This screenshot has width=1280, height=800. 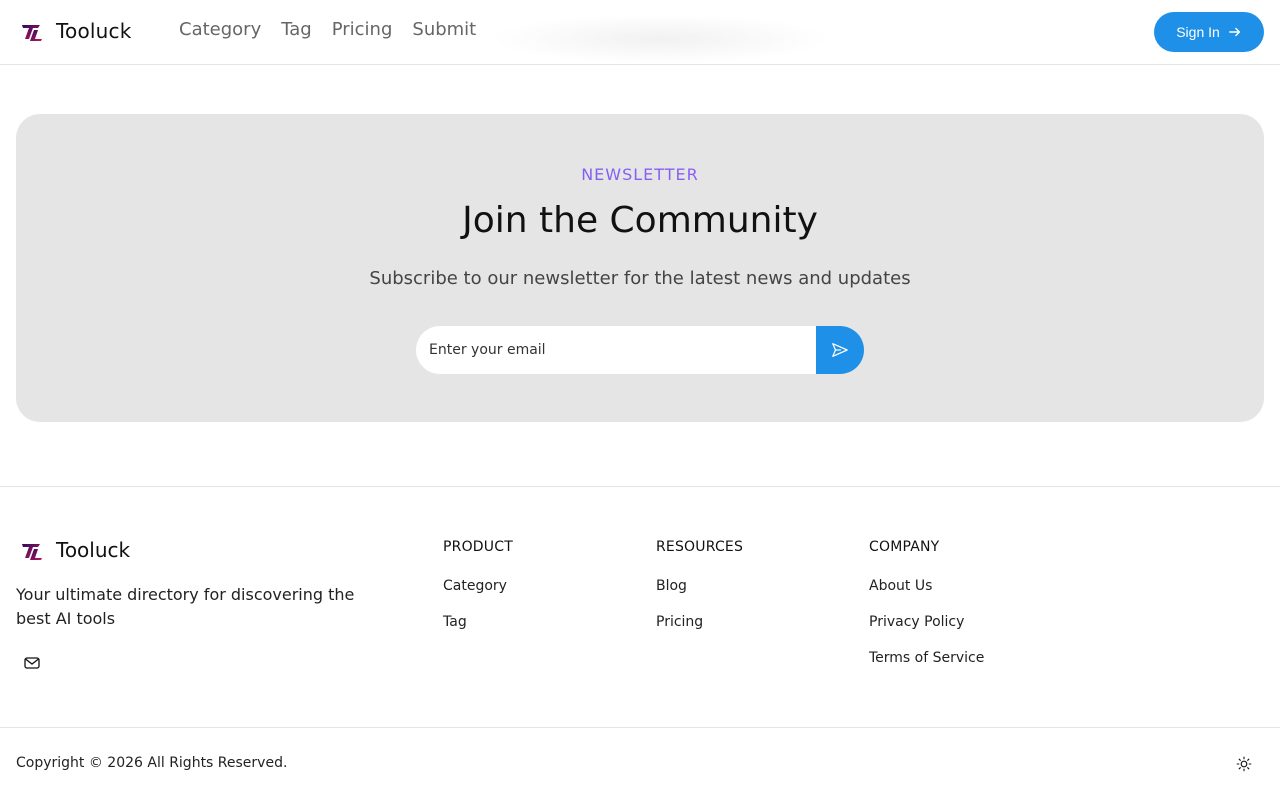 I want to click on footer-link-pricing: Pricing, so click(x=699, y=622).